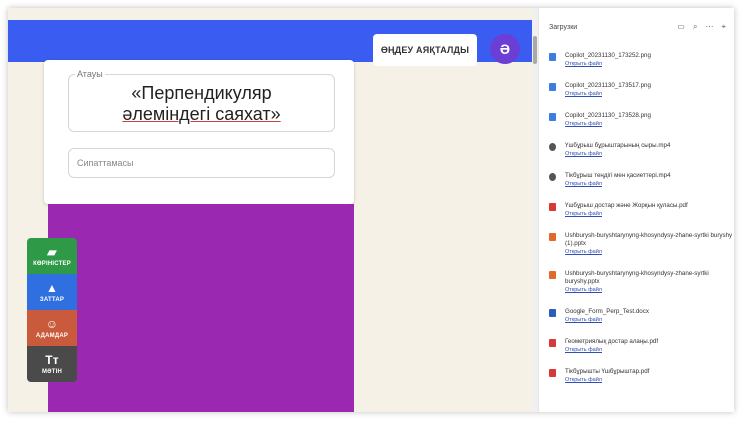 The width and height of the screenshot is (742, 428). Describe the element at coordinates (52, 264) in the screenshot. I see `tool-label: КӨРІНІСТЕР` at that location.